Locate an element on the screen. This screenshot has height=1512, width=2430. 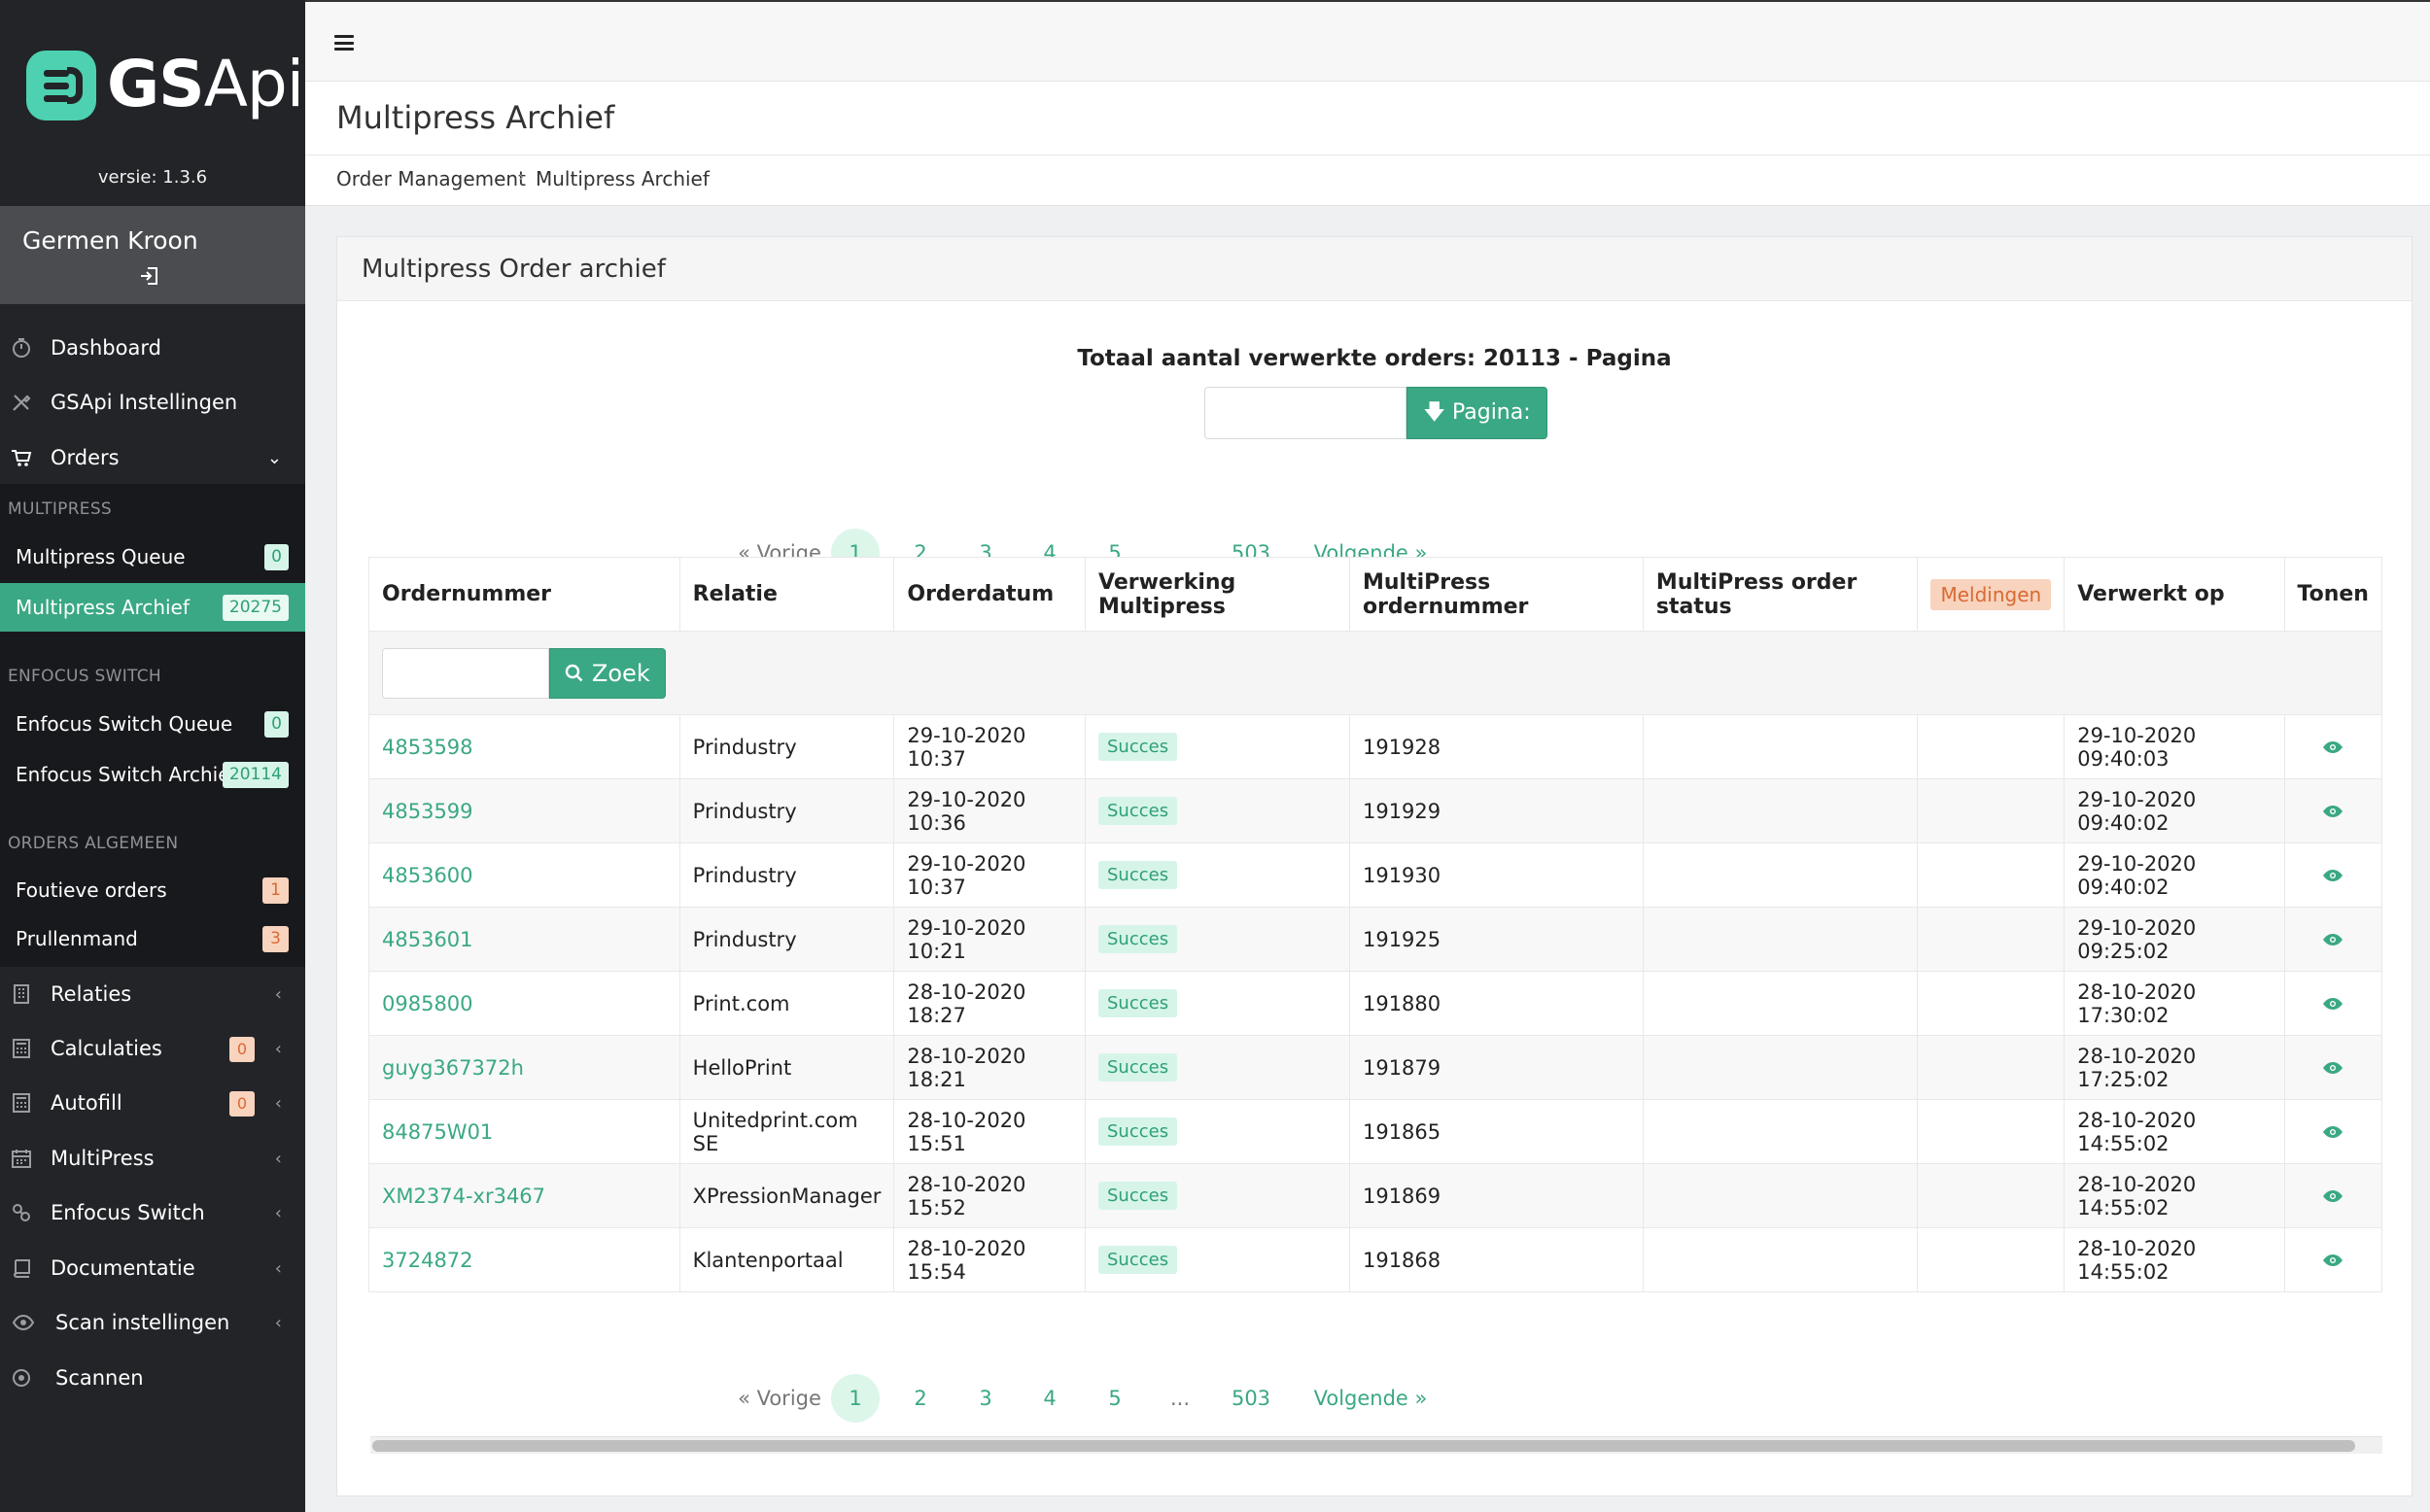
column-header-verwerking: Verwerking Multipress is located at coordinates (1217, 594).